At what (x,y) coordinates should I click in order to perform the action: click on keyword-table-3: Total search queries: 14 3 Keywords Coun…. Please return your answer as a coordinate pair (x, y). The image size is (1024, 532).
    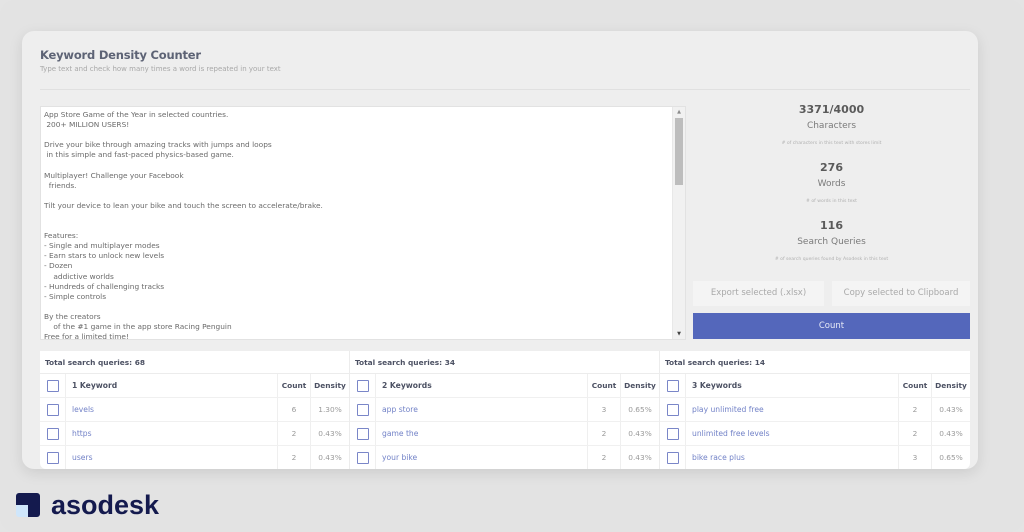
    Looking at the image, I should click on (815, 410).